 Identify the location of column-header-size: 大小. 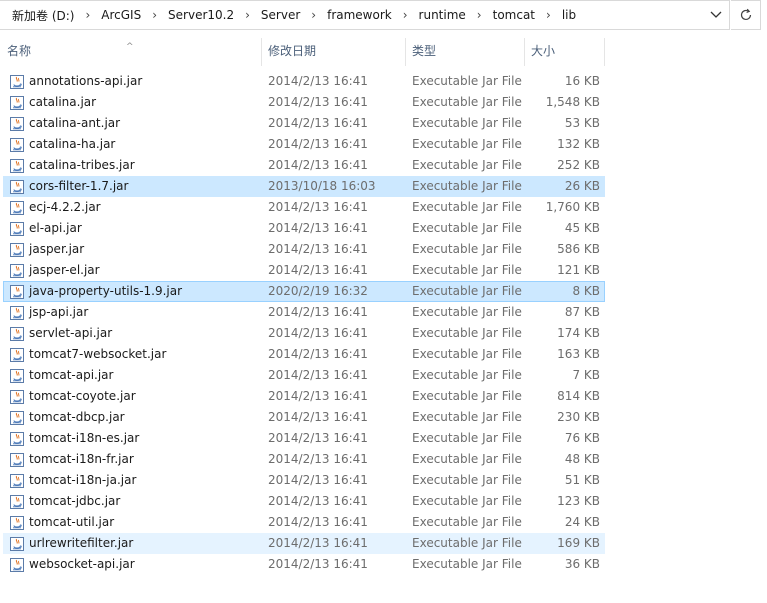
(565, 52).